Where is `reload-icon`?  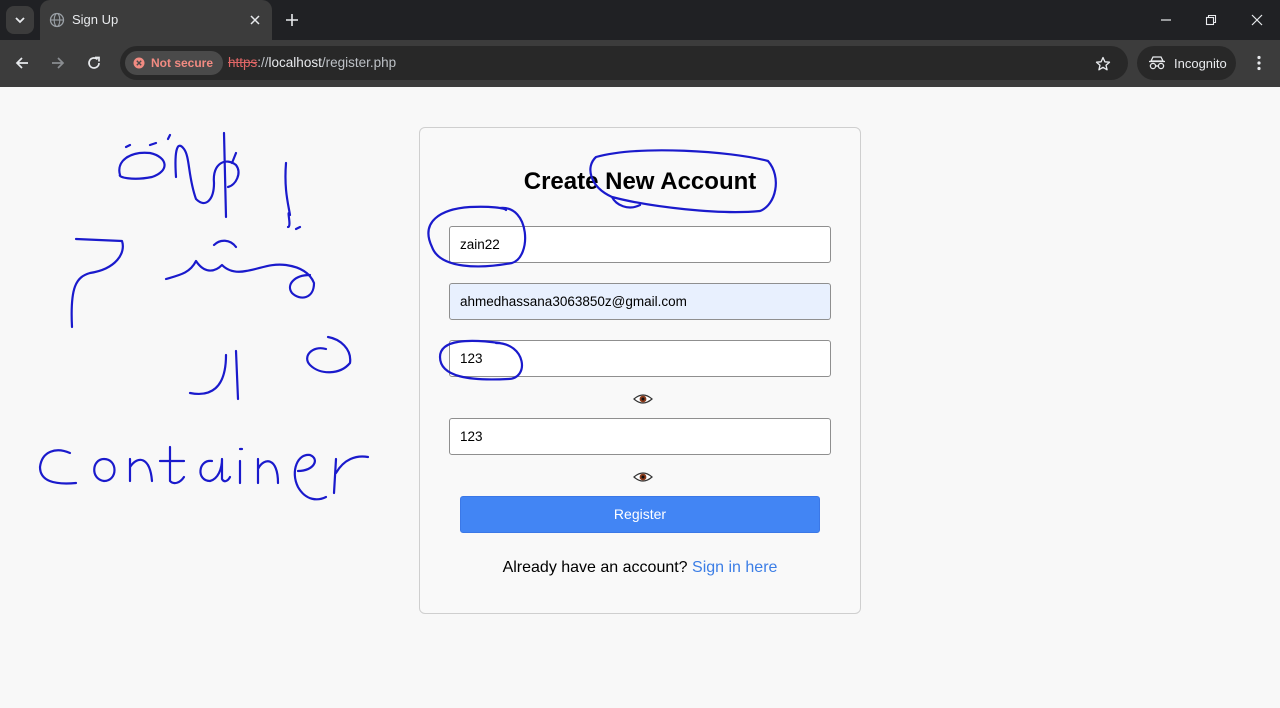
reload-icon is located at coordinates (94, 62).